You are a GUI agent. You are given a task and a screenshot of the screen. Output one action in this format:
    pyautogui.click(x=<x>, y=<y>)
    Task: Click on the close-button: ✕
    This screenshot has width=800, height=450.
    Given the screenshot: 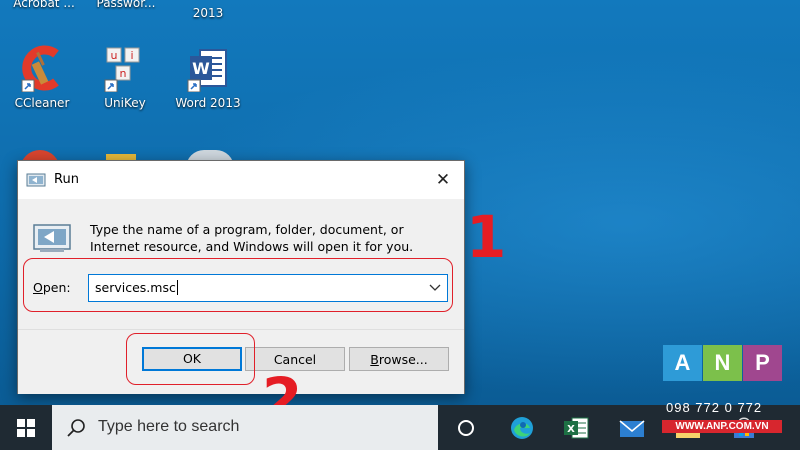 What is the action you would take?
    pyautogui.click(x=443, y=180)
    